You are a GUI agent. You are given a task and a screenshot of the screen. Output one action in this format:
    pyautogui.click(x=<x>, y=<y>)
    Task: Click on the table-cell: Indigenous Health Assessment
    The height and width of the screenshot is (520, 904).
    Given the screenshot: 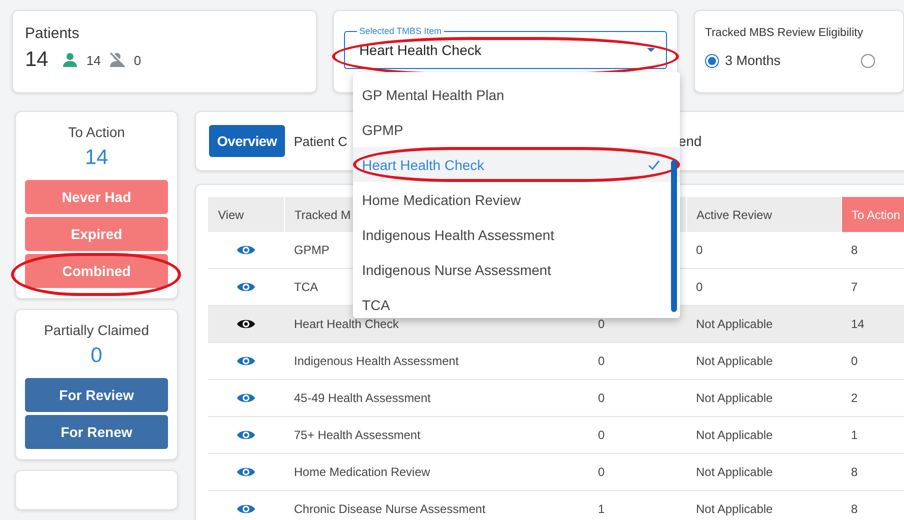 What is the action you would take?
    pyautogui.click(x=436, y=361)
    